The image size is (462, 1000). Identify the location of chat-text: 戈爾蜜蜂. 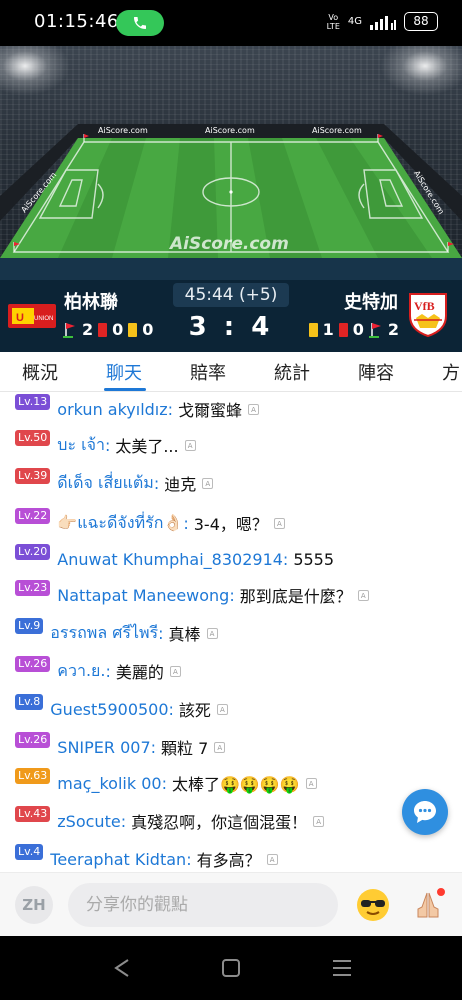
(210, 410).